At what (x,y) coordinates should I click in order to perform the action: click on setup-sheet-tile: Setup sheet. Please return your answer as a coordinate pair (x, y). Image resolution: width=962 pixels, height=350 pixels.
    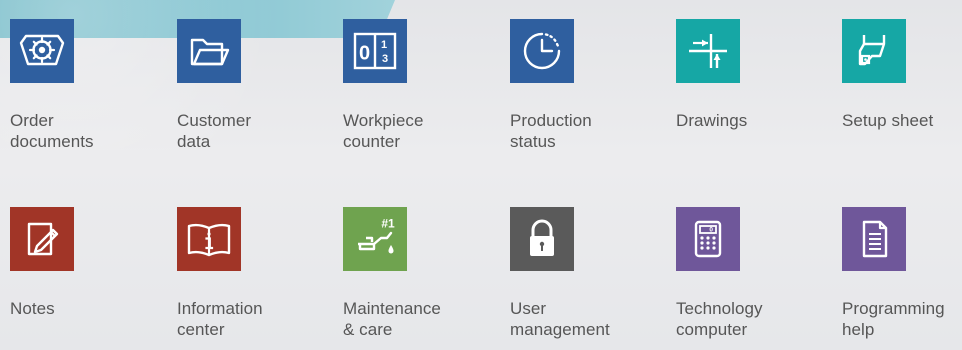
    Looking at the image, I should click on (902, 89).